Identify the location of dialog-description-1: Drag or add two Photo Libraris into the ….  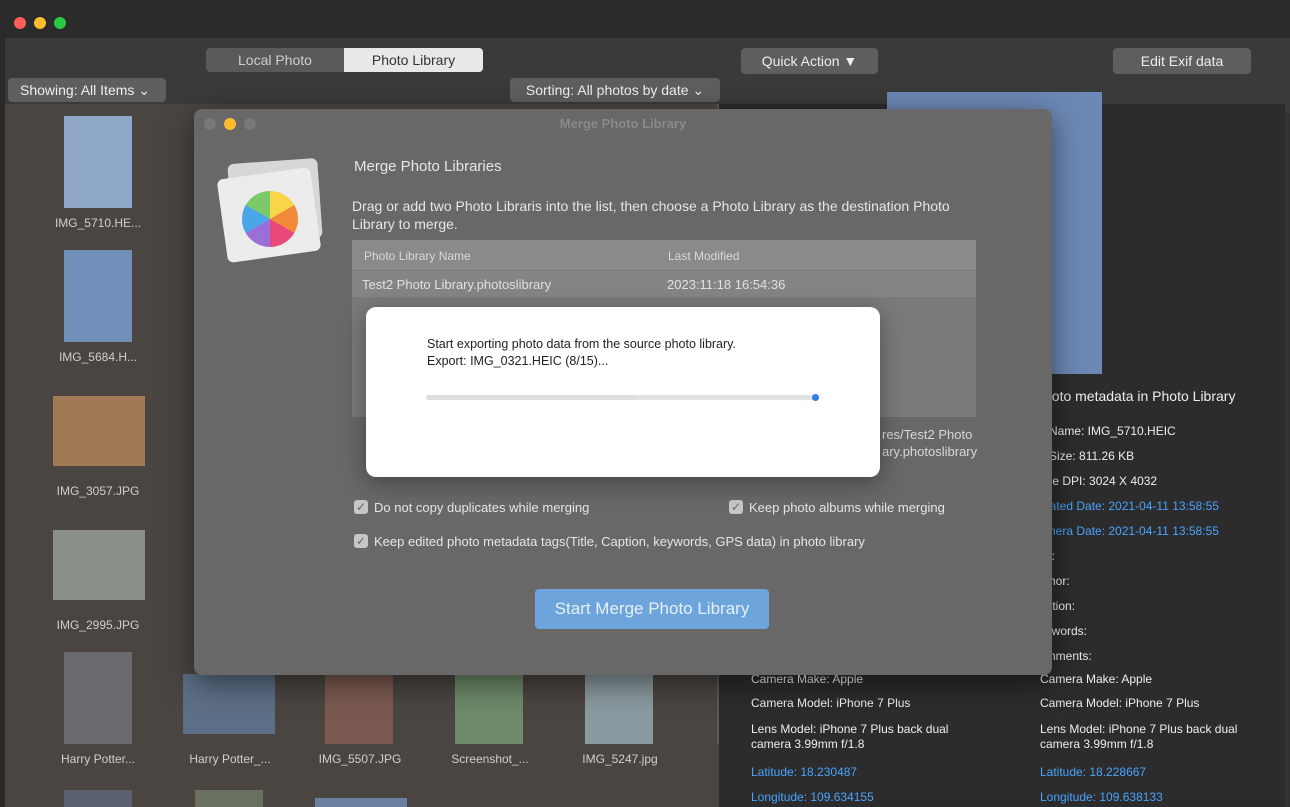
(651, 206).